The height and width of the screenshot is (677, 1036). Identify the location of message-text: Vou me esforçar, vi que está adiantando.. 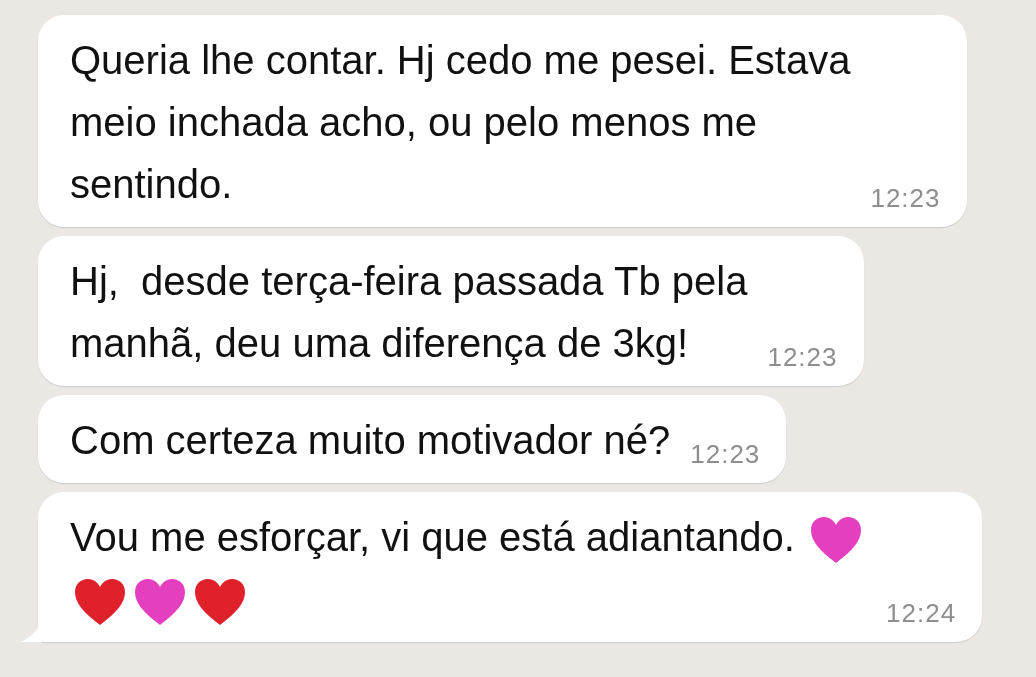
(432, 537).